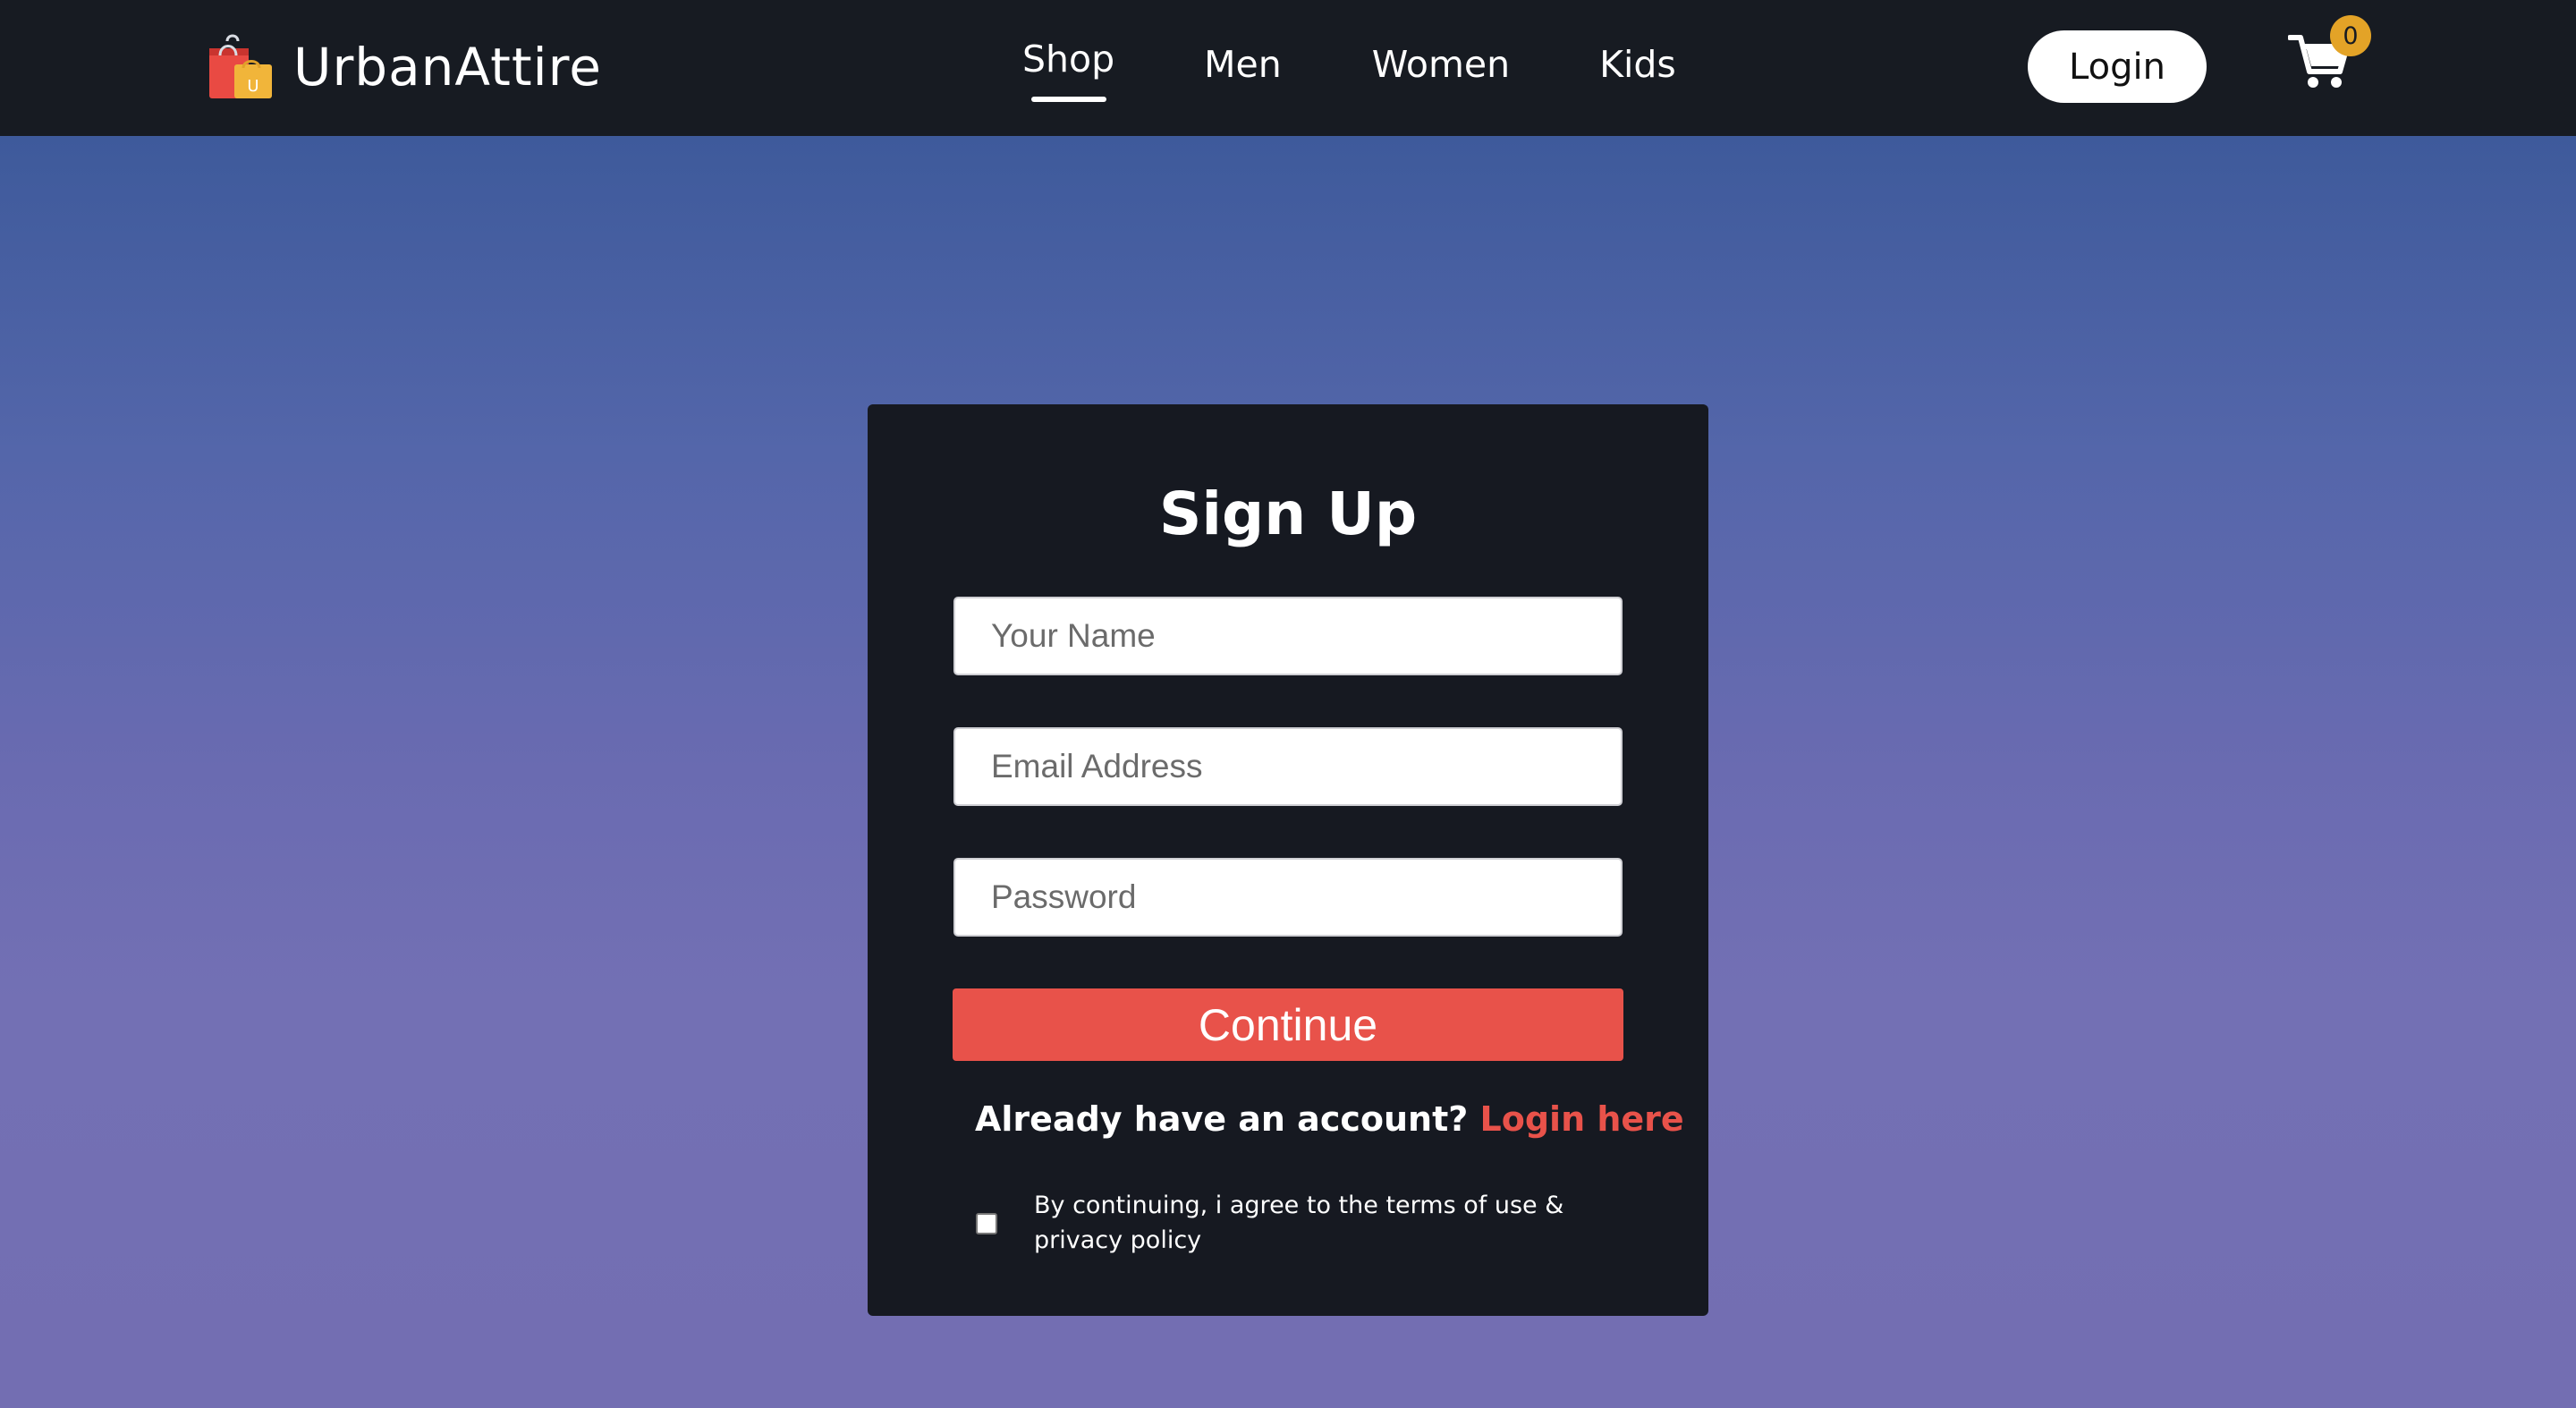 The height and width of the screenshot is (1408, 2576). Describe the element at coordinates (1243, 64) in the screenshot. I see `nav-link-men: Men` at that location.